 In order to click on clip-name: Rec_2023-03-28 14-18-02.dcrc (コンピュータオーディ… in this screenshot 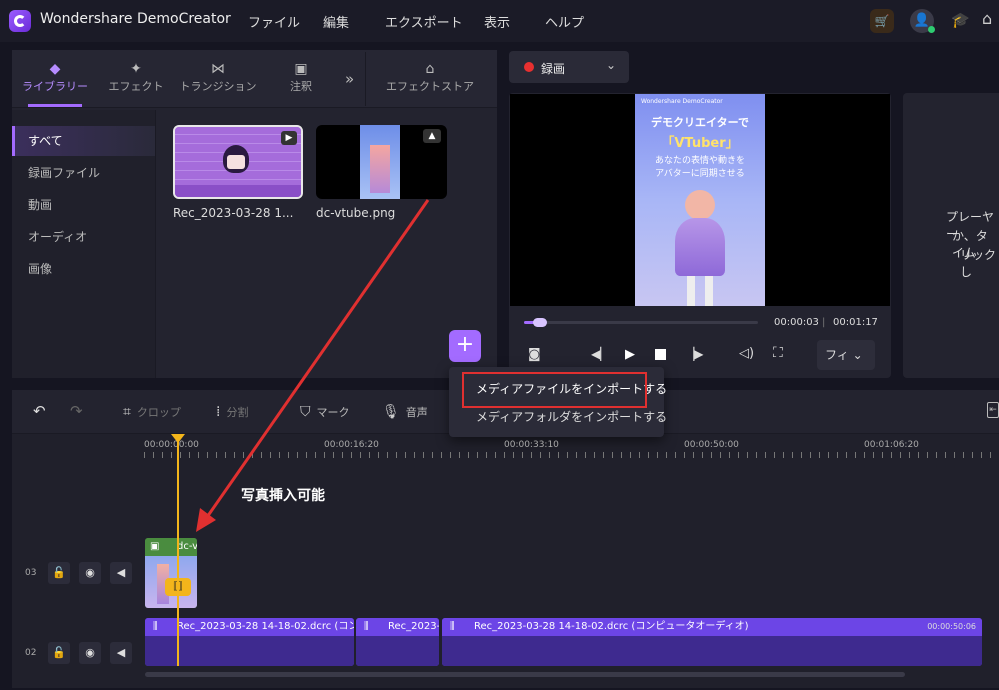, I will do `click(712, 627)`.